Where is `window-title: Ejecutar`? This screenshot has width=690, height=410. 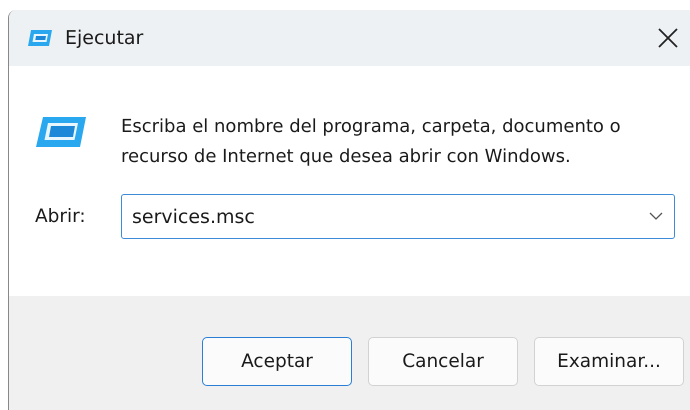 window-title: Ejecutar is located at coordinates (104, 38).